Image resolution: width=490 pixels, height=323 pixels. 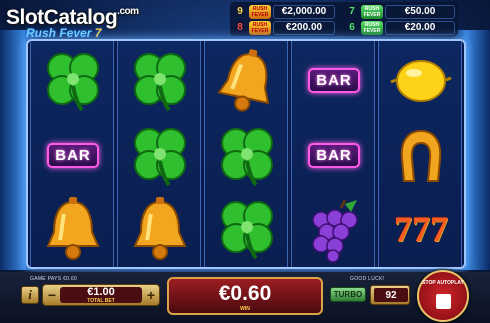 I want to click on game-pays-text: GAME PAYS €0.60, so click(x=54, y=279).